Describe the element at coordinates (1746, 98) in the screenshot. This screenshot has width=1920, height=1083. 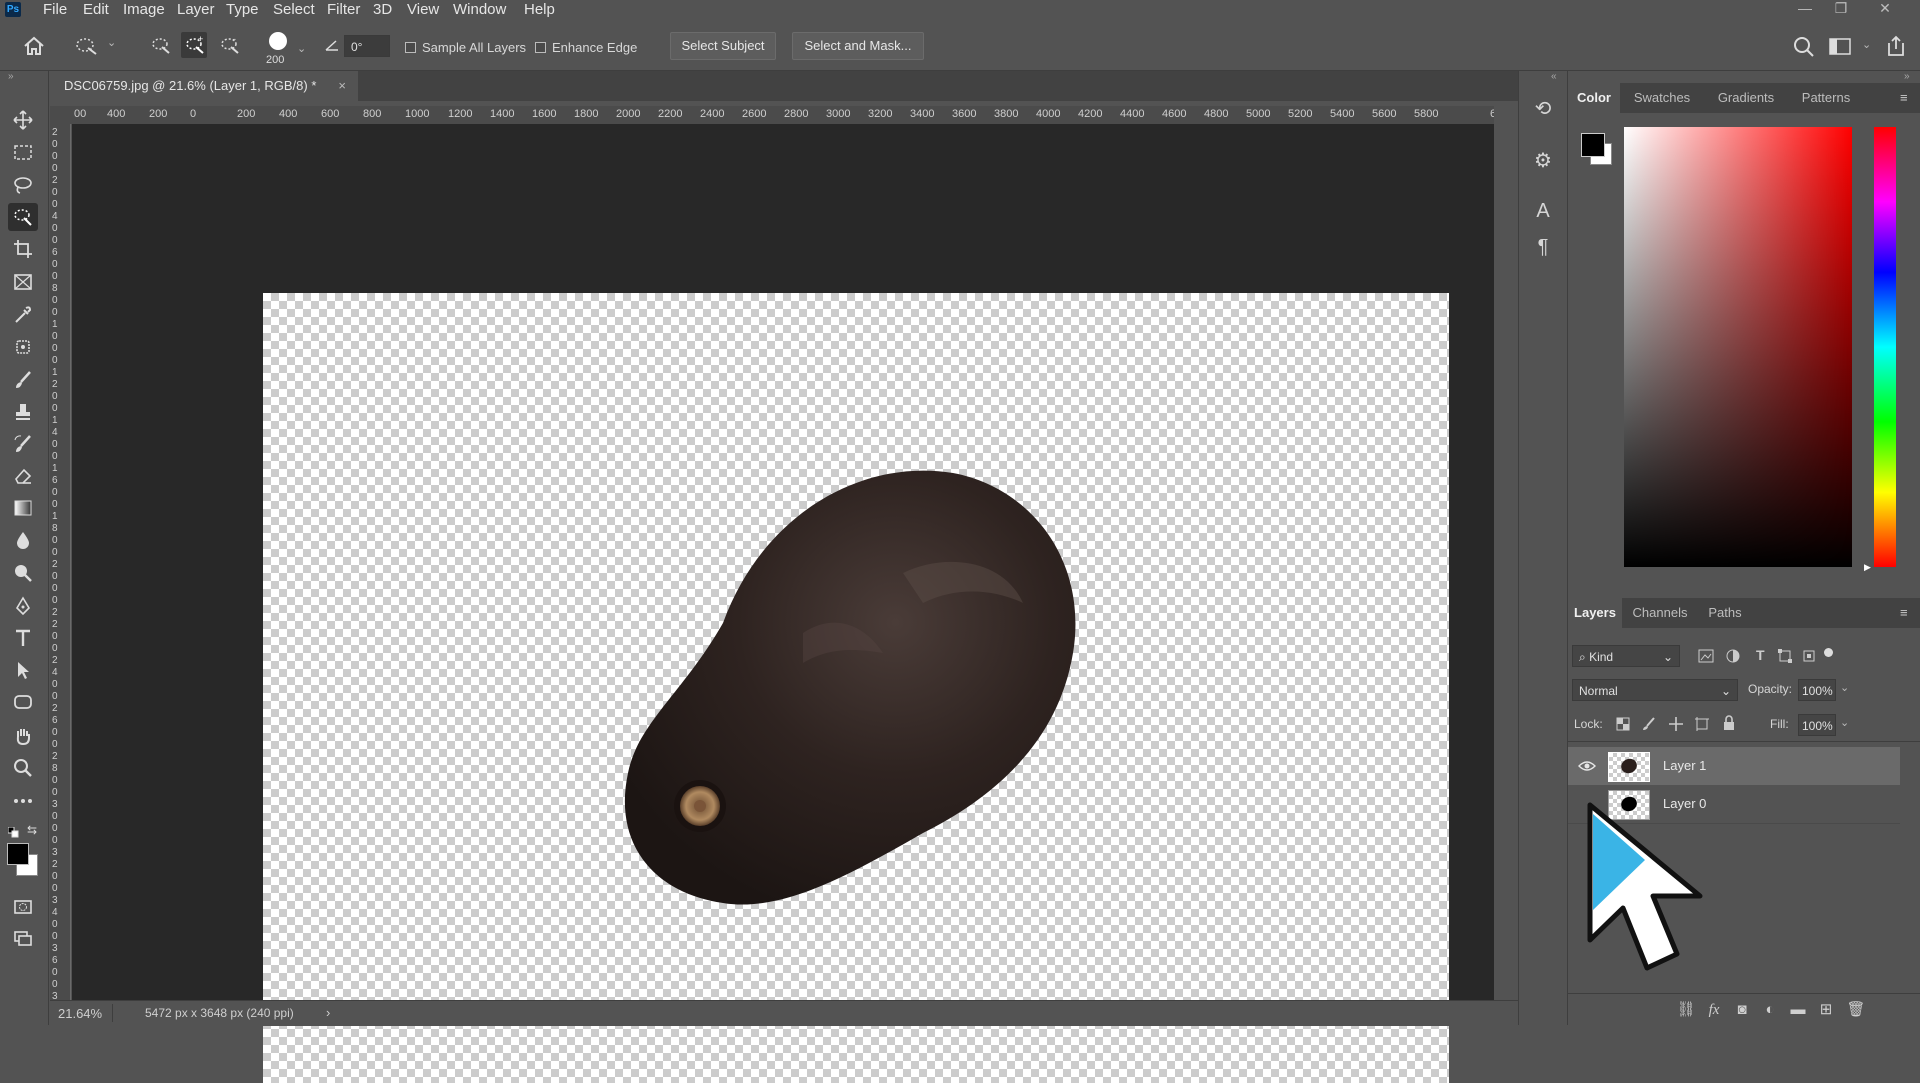
I see `tab-gradients: Gradients` at that location.